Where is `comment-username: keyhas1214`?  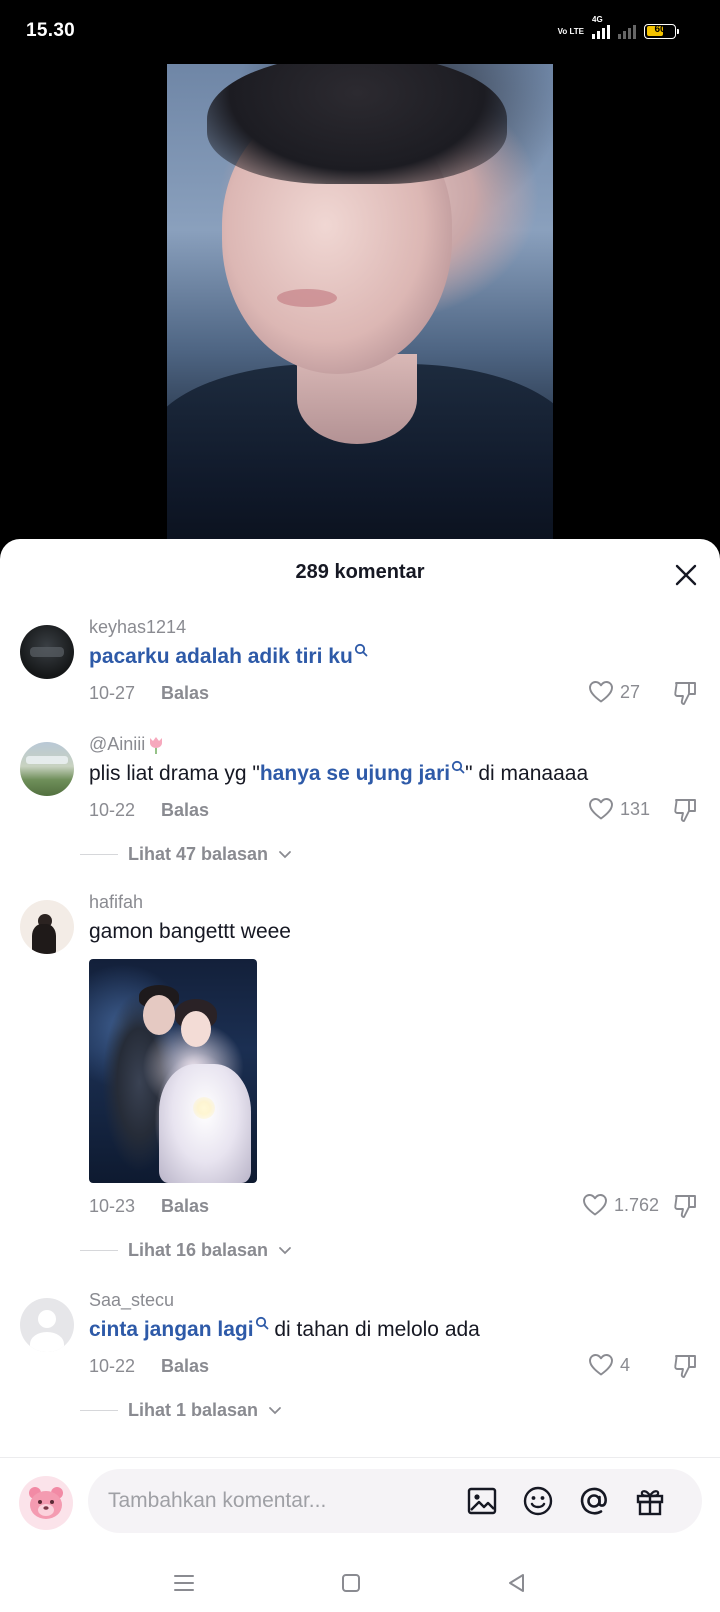
comment-username: keyhas1214 is located at coordinates (137, 627).